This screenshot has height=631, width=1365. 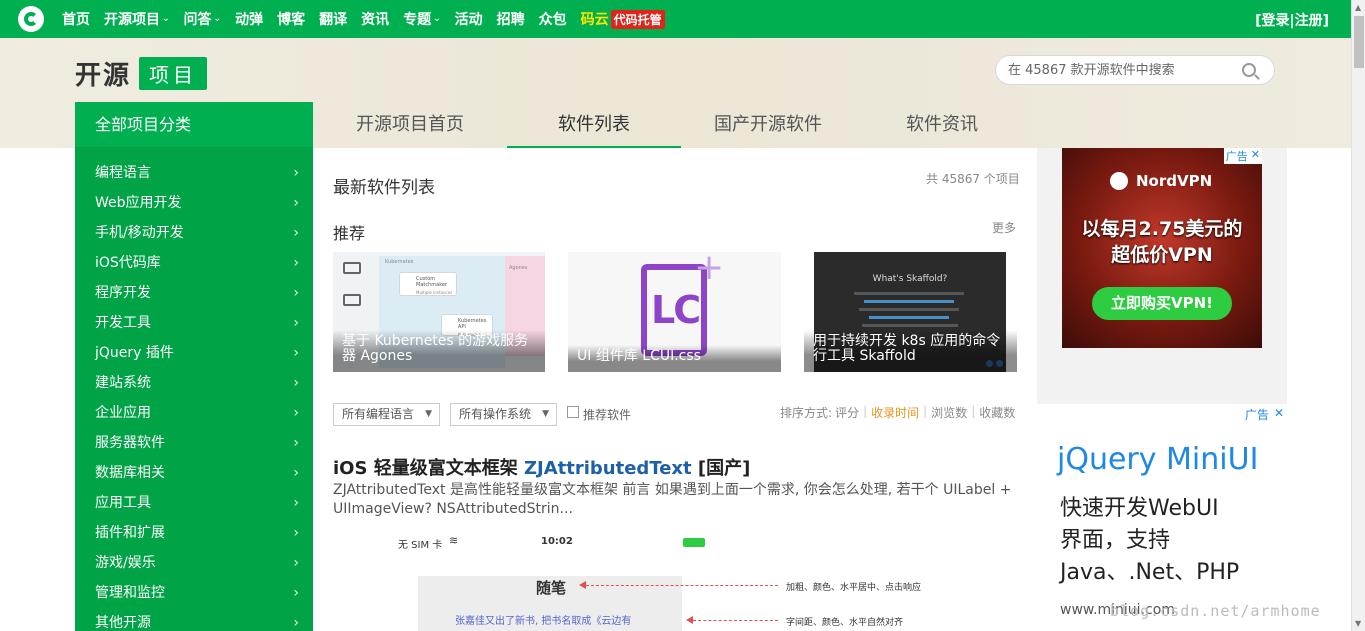 I want to click on laptop-icon, so click(x=352, y=300).